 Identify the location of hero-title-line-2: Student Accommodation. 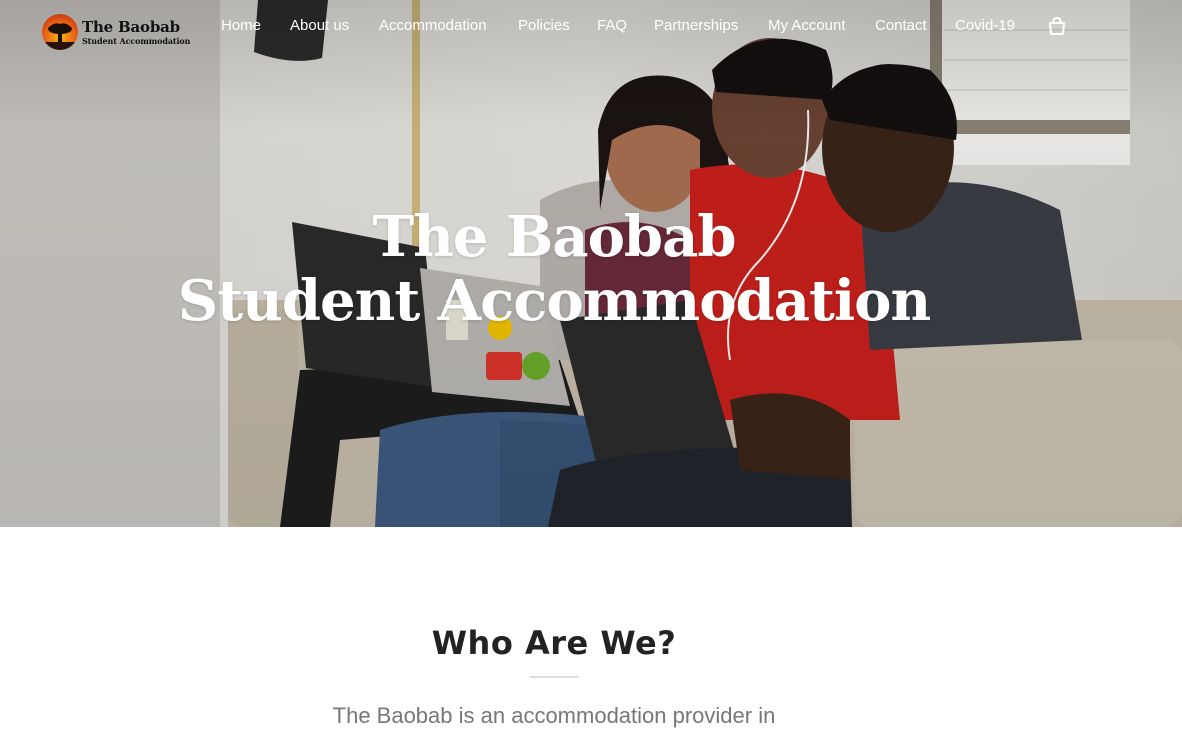
(554, 301).